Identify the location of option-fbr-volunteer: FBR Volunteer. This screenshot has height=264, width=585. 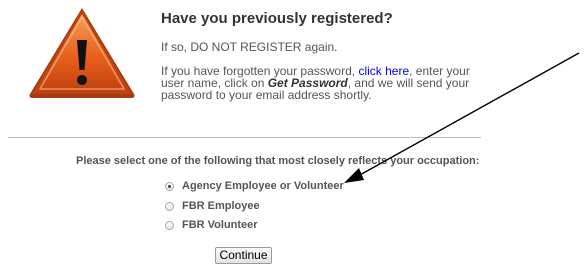
(211, 225).